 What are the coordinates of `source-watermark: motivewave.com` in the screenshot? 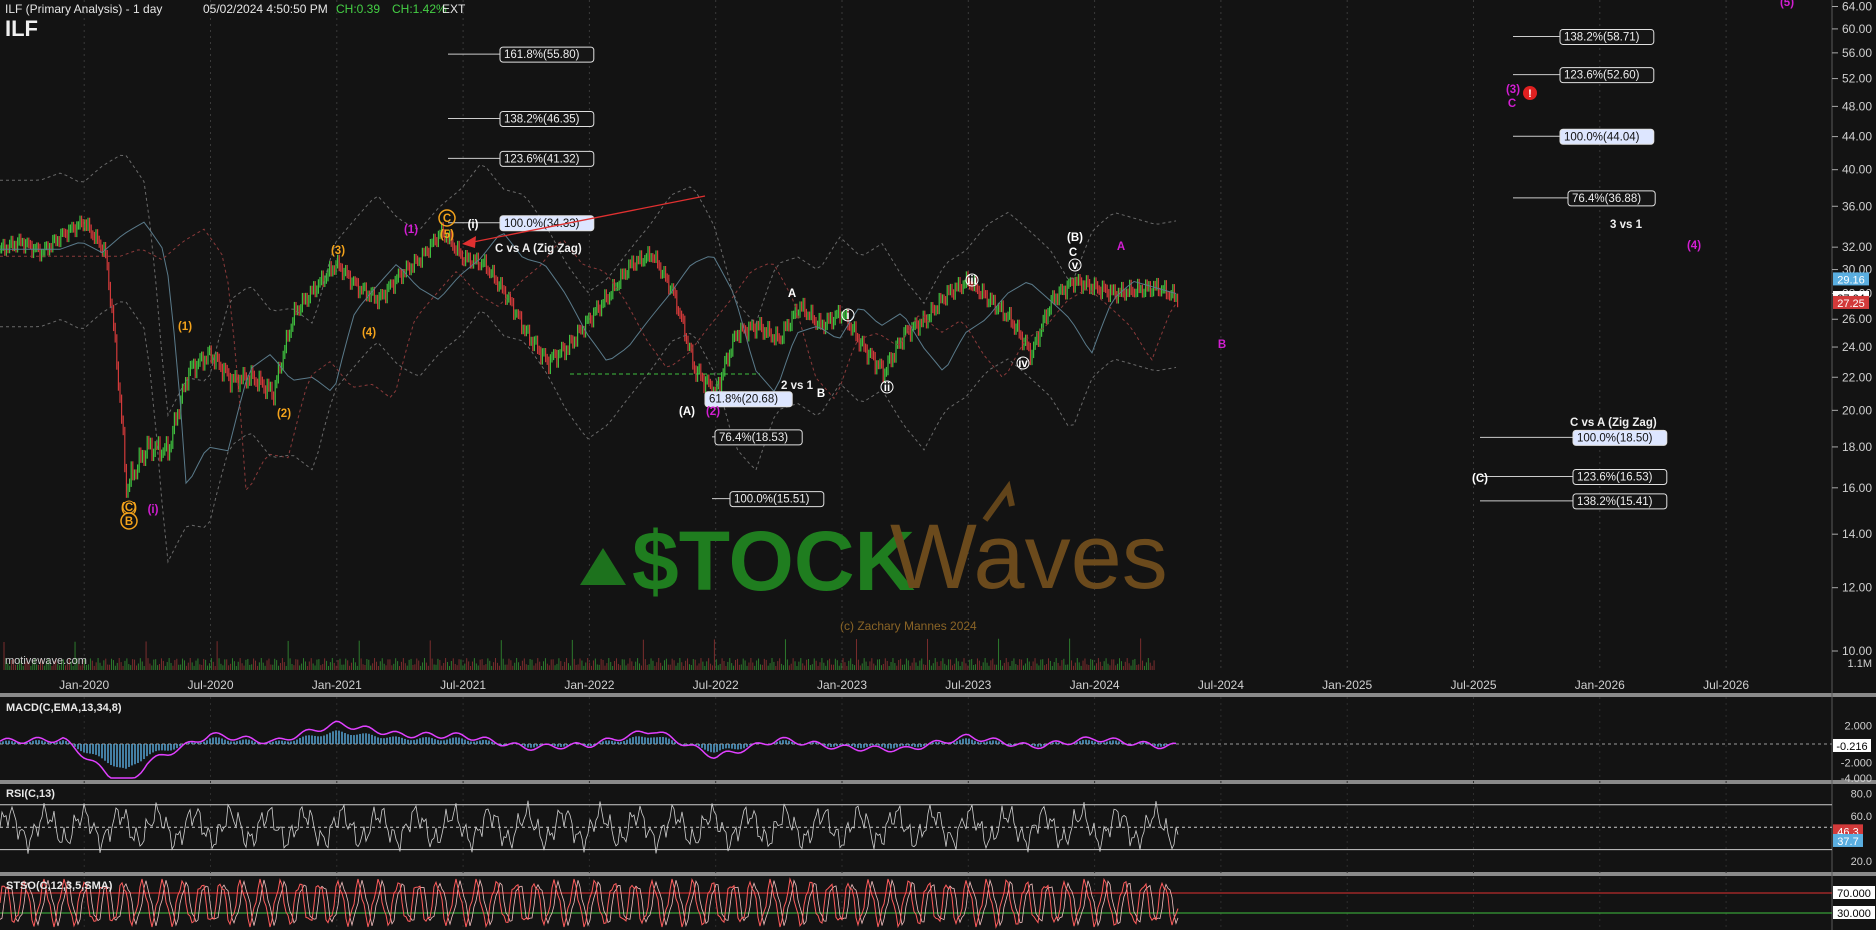 It's located at (46, 661).